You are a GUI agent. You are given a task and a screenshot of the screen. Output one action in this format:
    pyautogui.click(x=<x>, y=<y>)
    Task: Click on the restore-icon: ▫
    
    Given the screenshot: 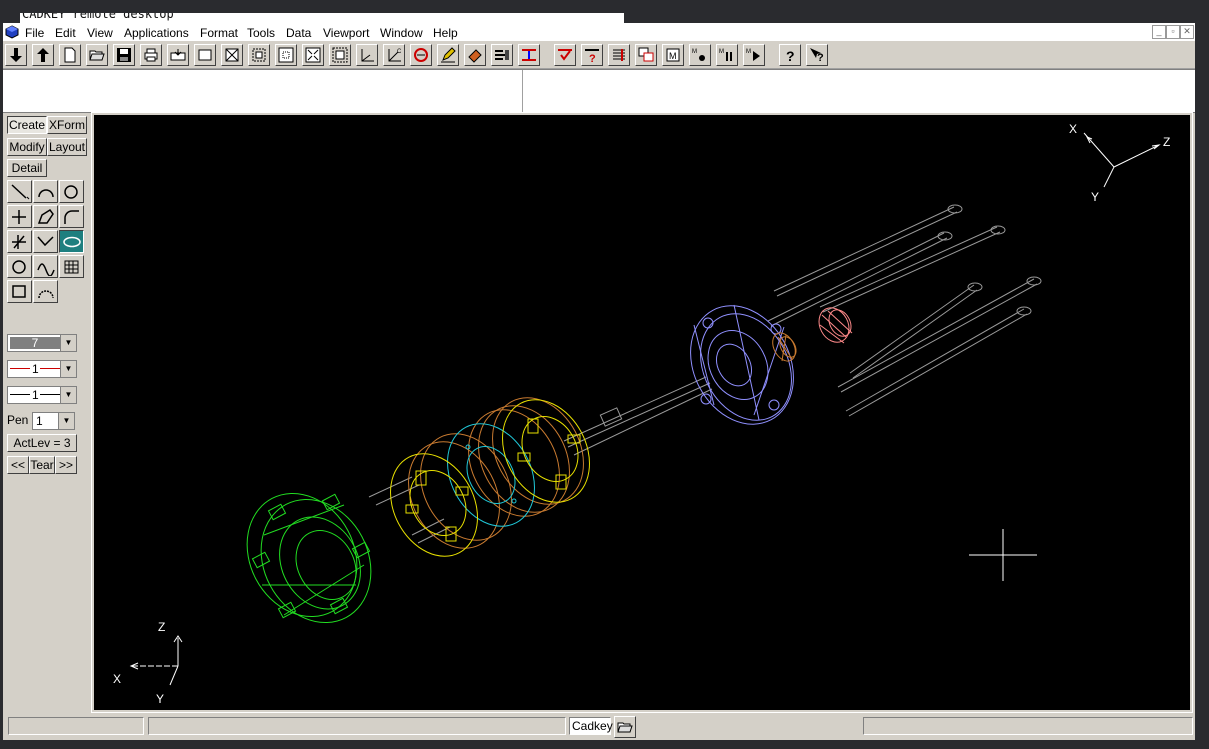 What is the action you would take?
    pyautogui.click(x=1173, y=32)
    